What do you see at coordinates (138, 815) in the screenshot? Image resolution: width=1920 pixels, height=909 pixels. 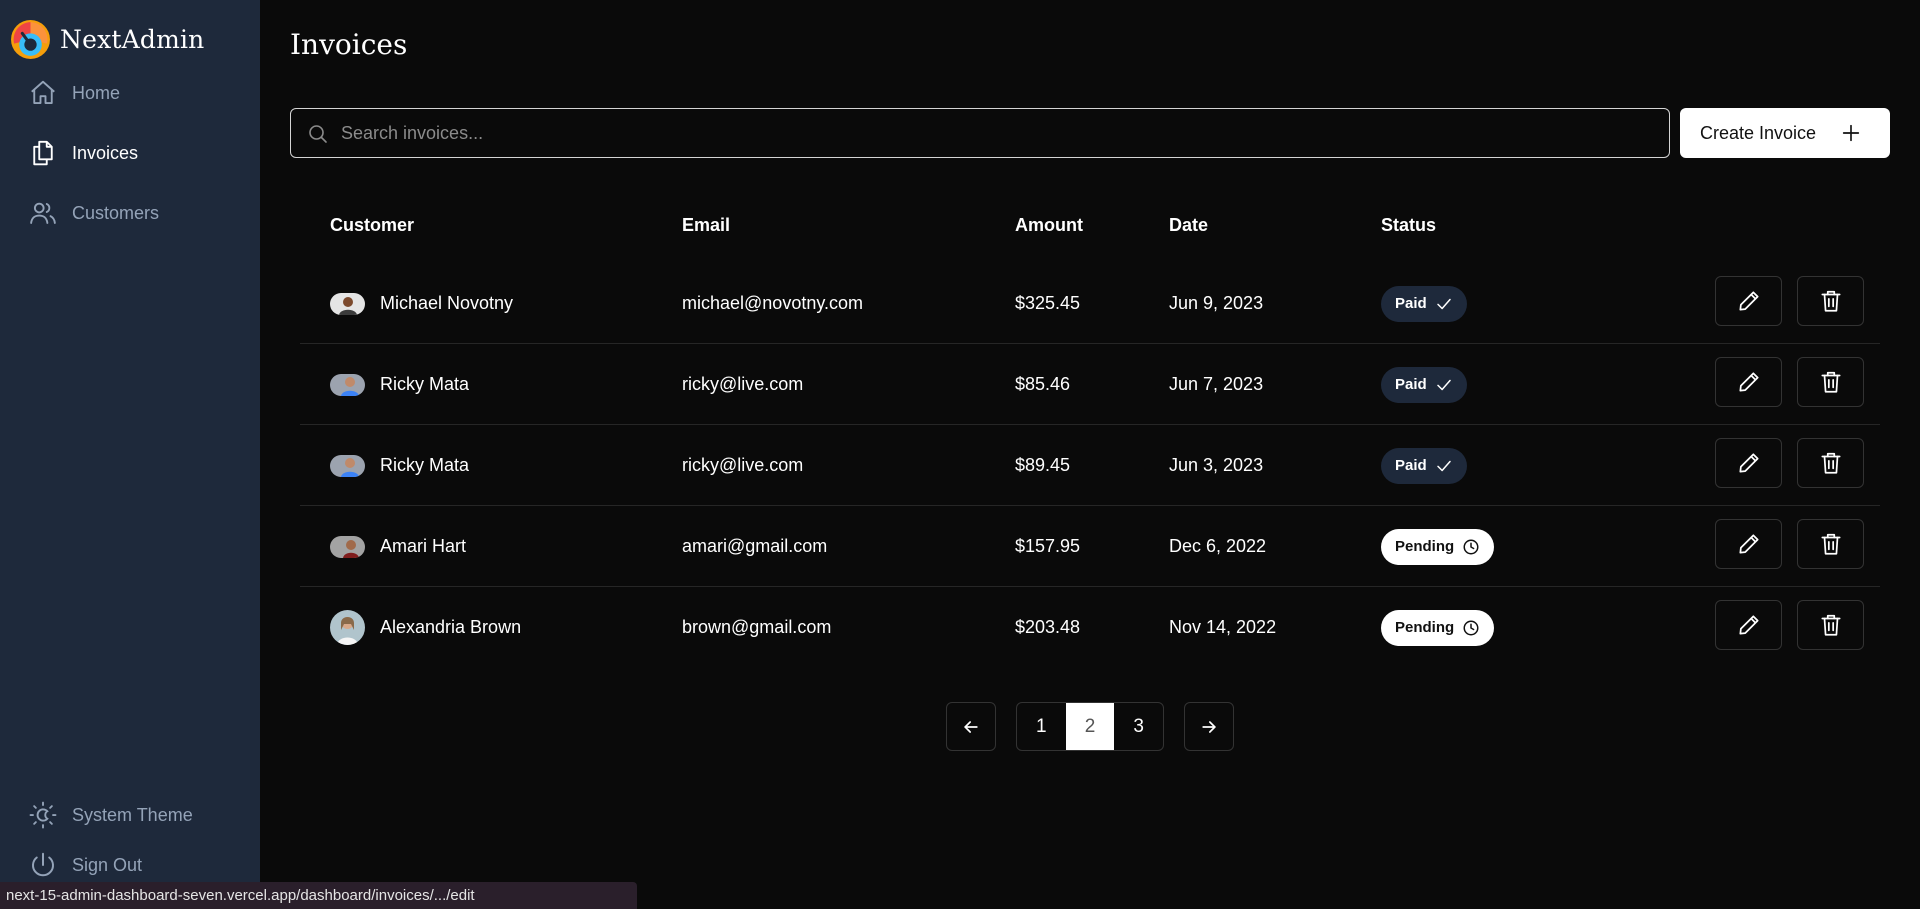 I see `theme-toggle: System Theme` at bounding box center [138, 815].